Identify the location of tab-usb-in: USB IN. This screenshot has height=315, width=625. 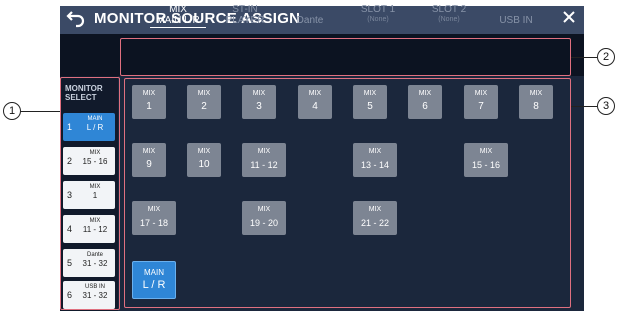
(516, 20).